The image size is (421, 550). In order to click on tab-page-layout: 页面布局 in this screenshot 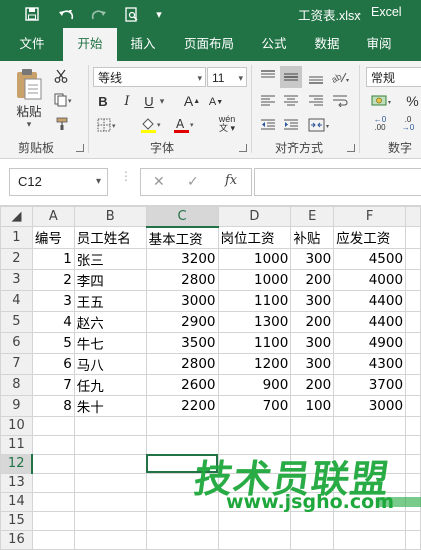, I will do `click(209, 44)`.